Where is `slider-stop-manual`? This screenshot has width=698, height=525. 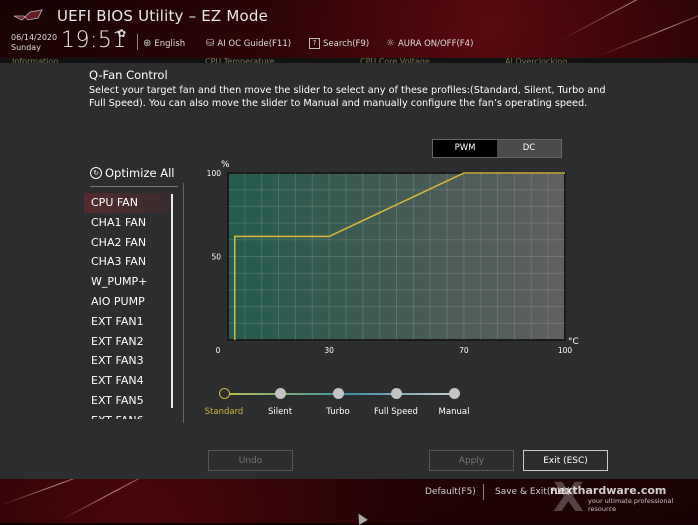
slider-stop-manual is located at coordinates (454, 393).